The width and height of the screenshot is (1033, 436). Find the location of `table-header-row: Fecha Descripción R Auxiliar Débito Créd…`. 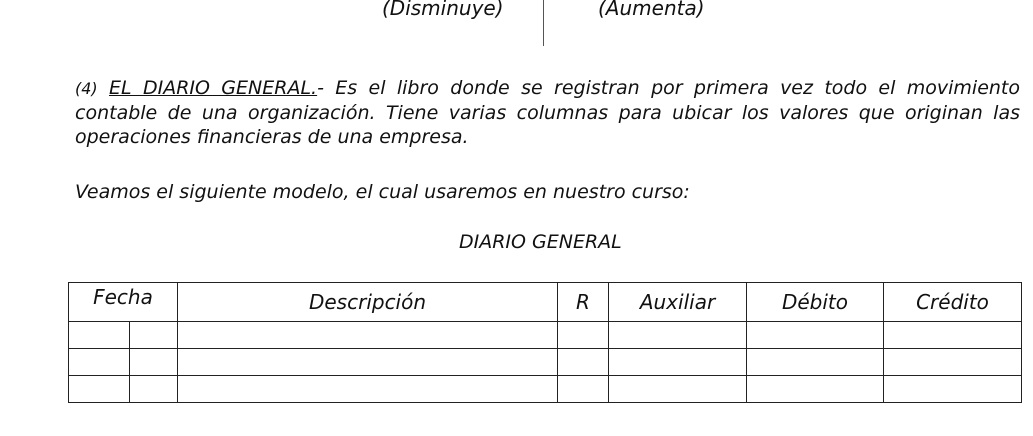

table-header-row: Fecha Descripción R Auxiliar Débito Créd… is located at coordinates (545, 302).